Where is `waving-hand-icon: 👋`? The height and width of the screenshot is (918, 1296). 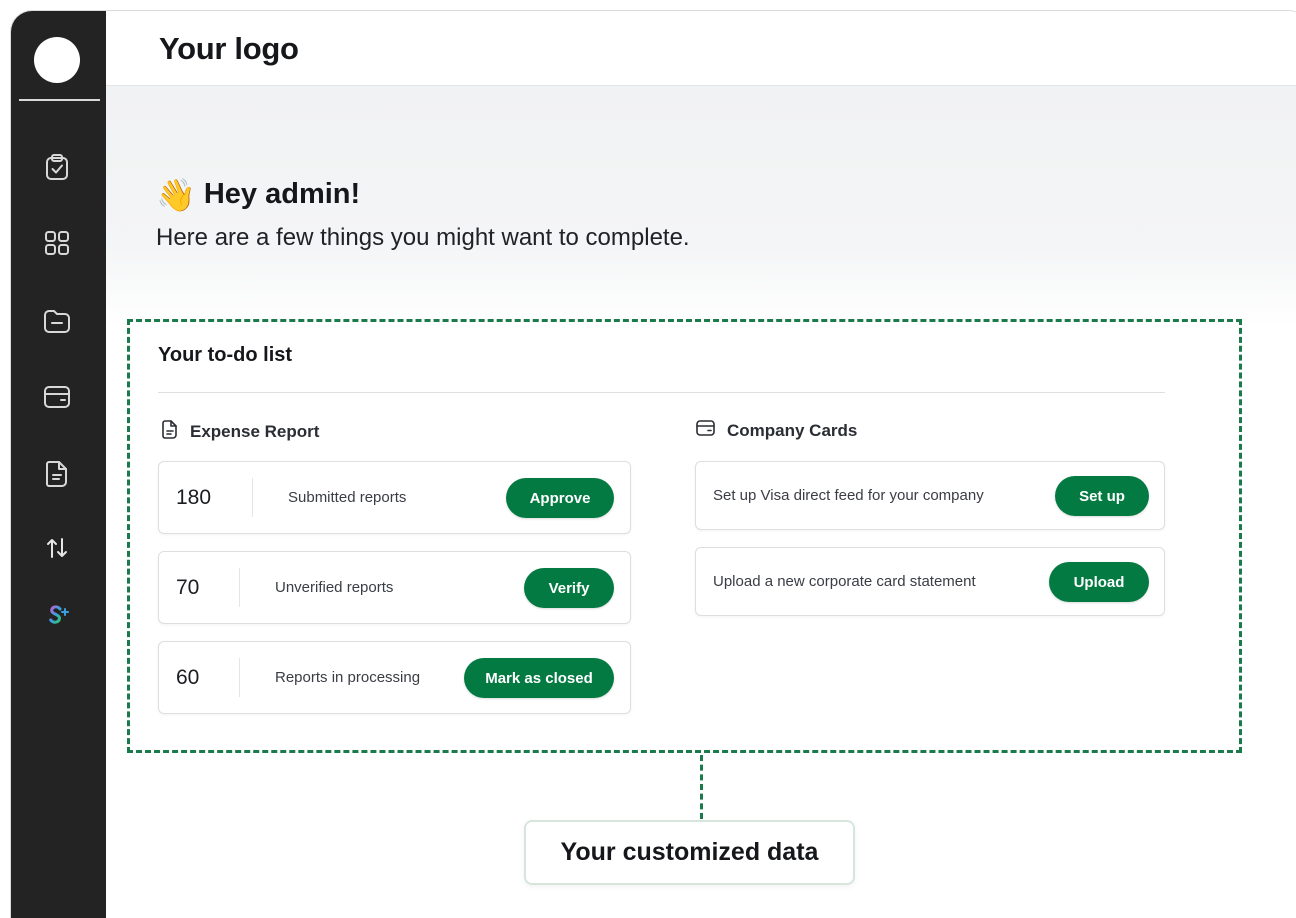 waving-hand-icon: 👋 is located at coordinates (176, 194).